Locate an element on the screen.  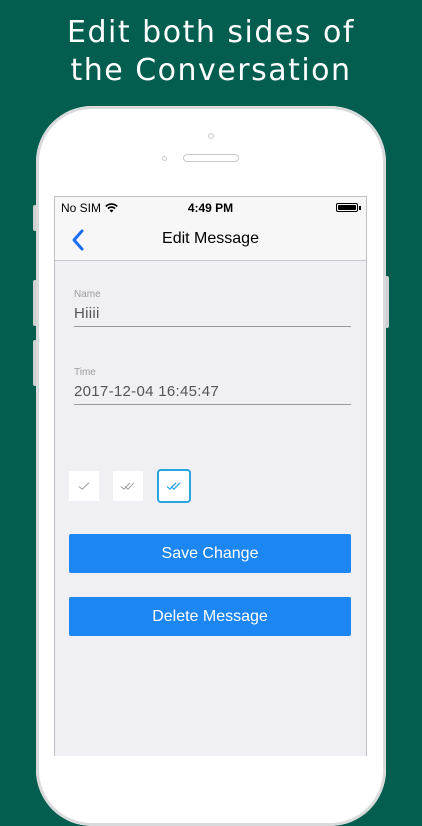
page-title: Edit Message is located at coordinates (210, 238).